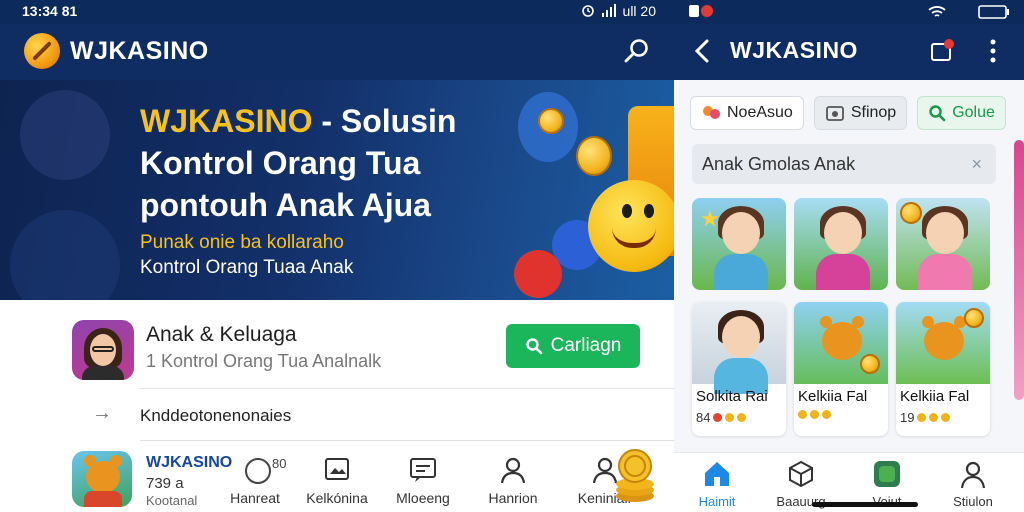 The height and width of the screenshot is (512, 1024). What do you see at coordinates (849, 12) in the screenshot?
I see `status-bar` at bounding box center [849, 12].